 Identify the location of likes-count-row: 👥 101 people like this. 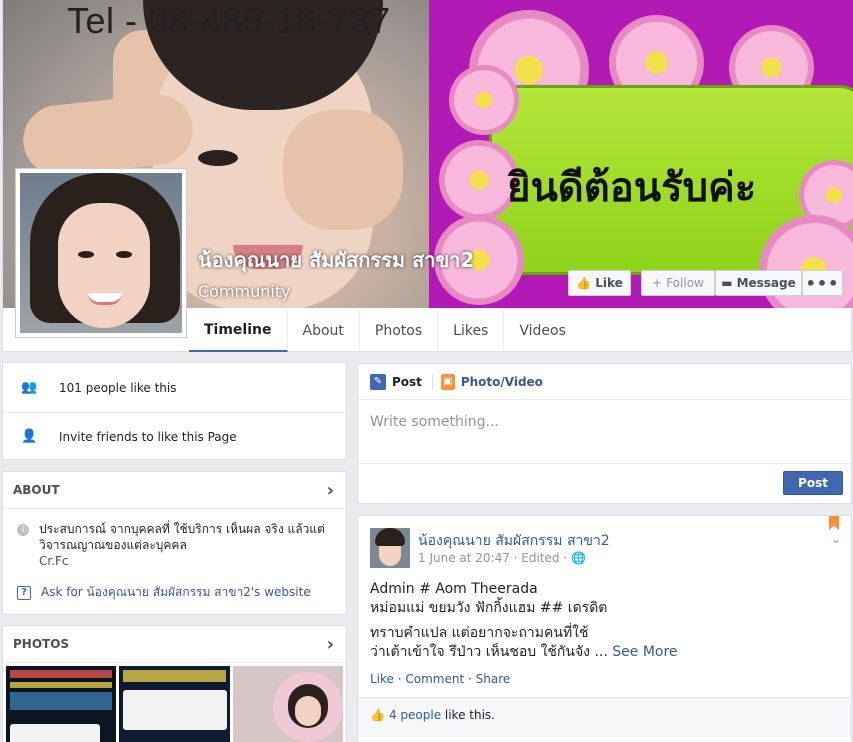
(174, 387).